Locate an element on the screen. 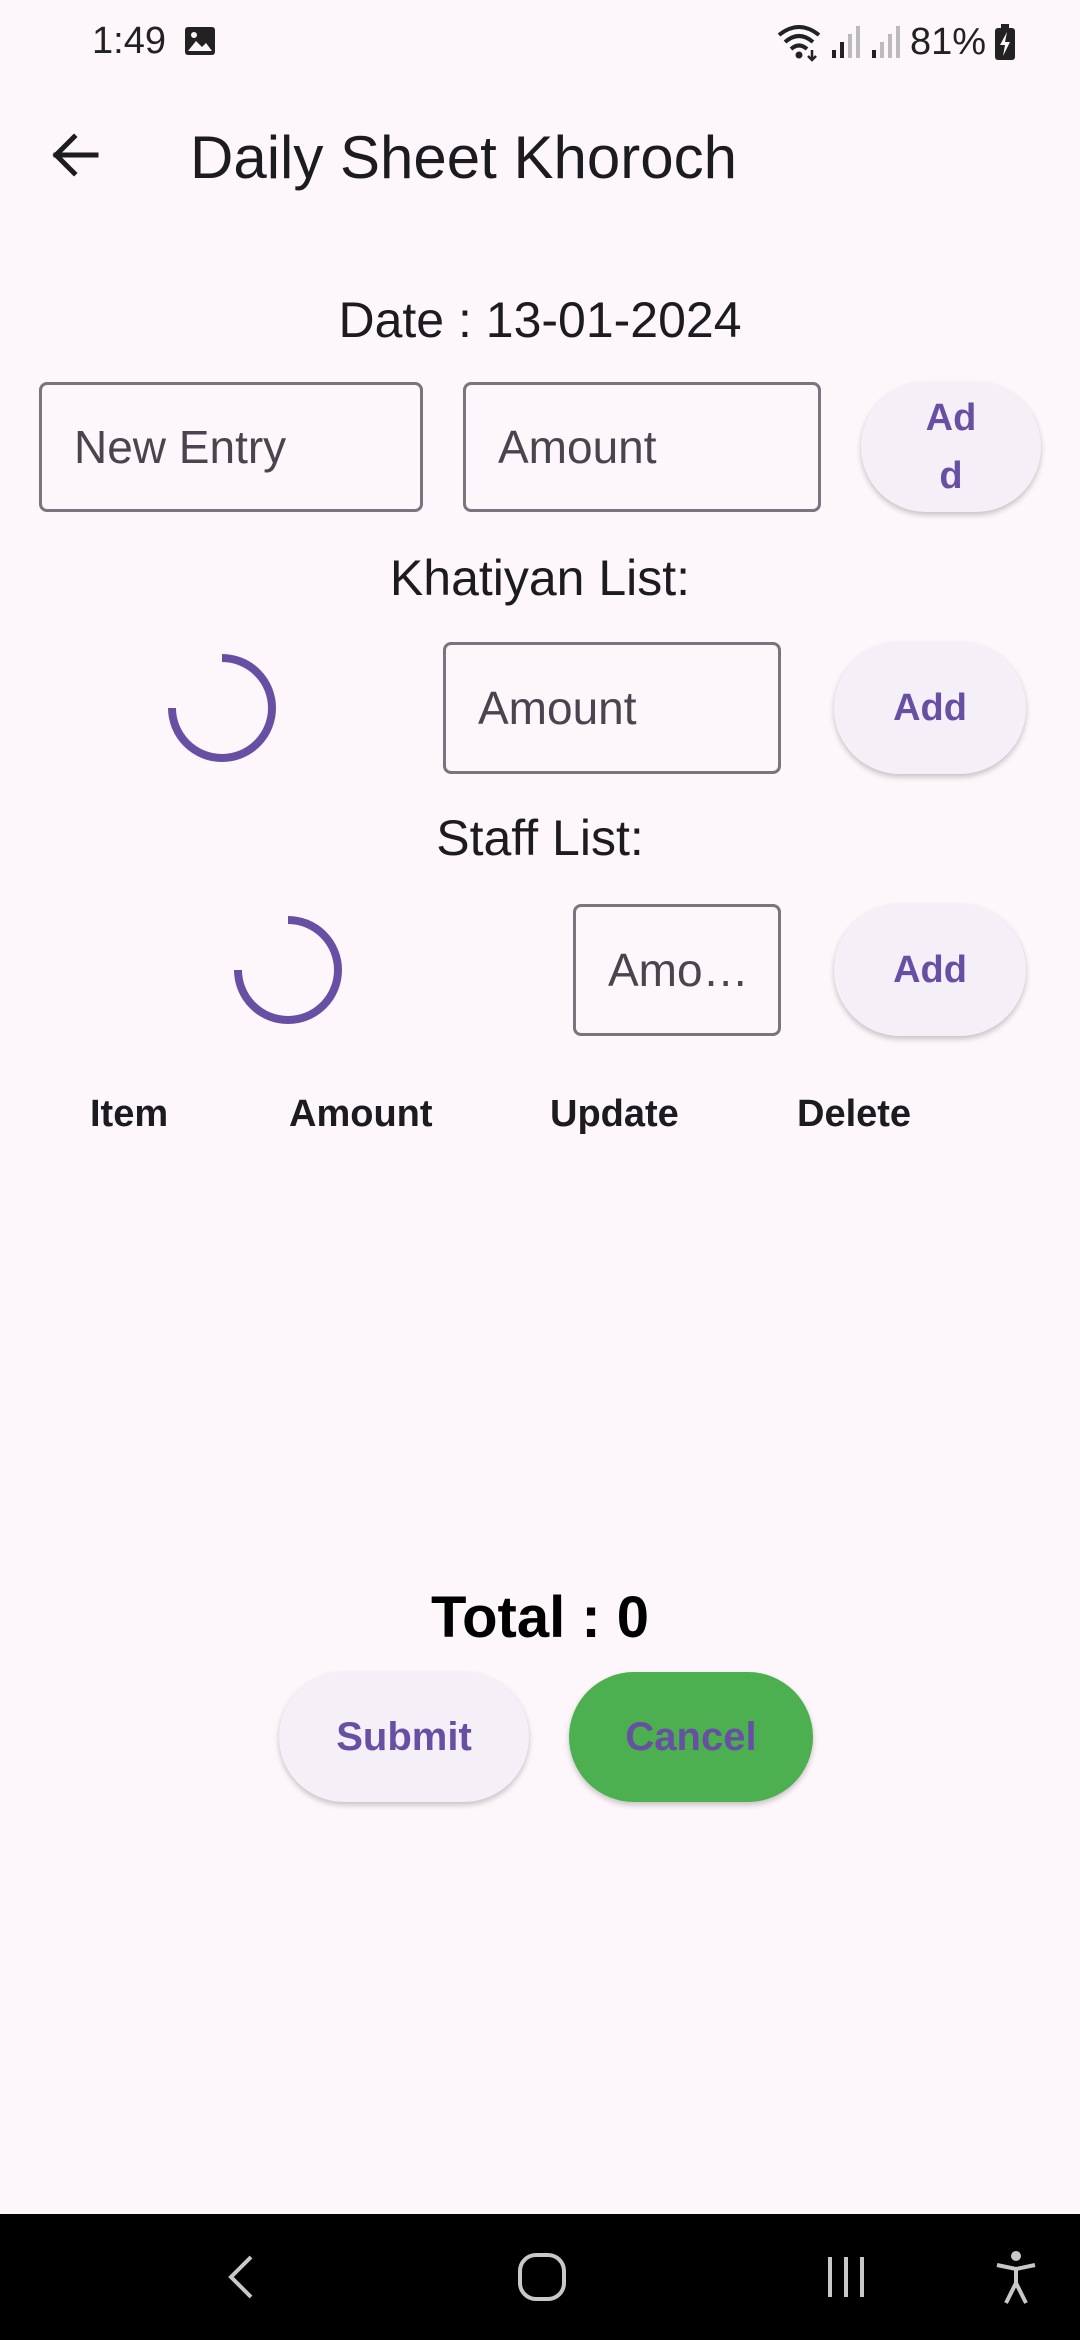 The image size is (1080, 2340). status-indicators: 81% is located at coordinates (896, 42).